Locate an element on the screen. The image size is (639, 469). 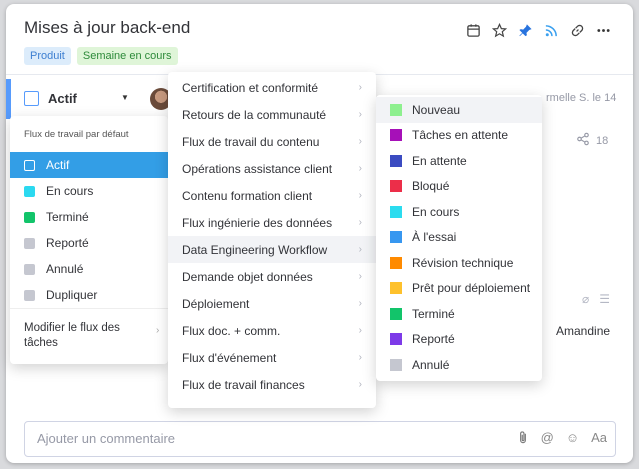
workflow-item-label: Flux de travail du contenu is located at coordinates (251, 141).